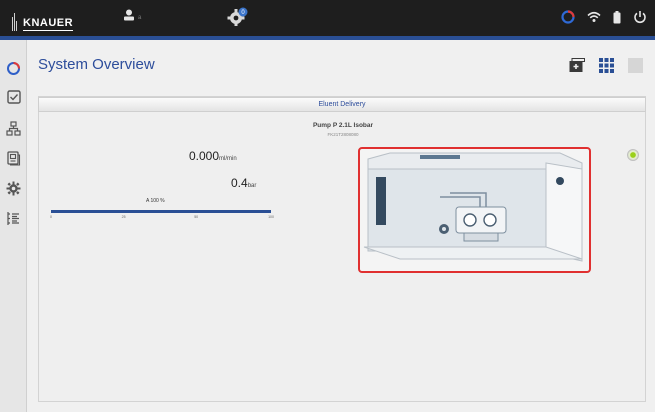 The width and height of the screenshot is (655, 412). Describe the element at coordinates (129, 15) in the screenshot. I see `user-icon` at that location.